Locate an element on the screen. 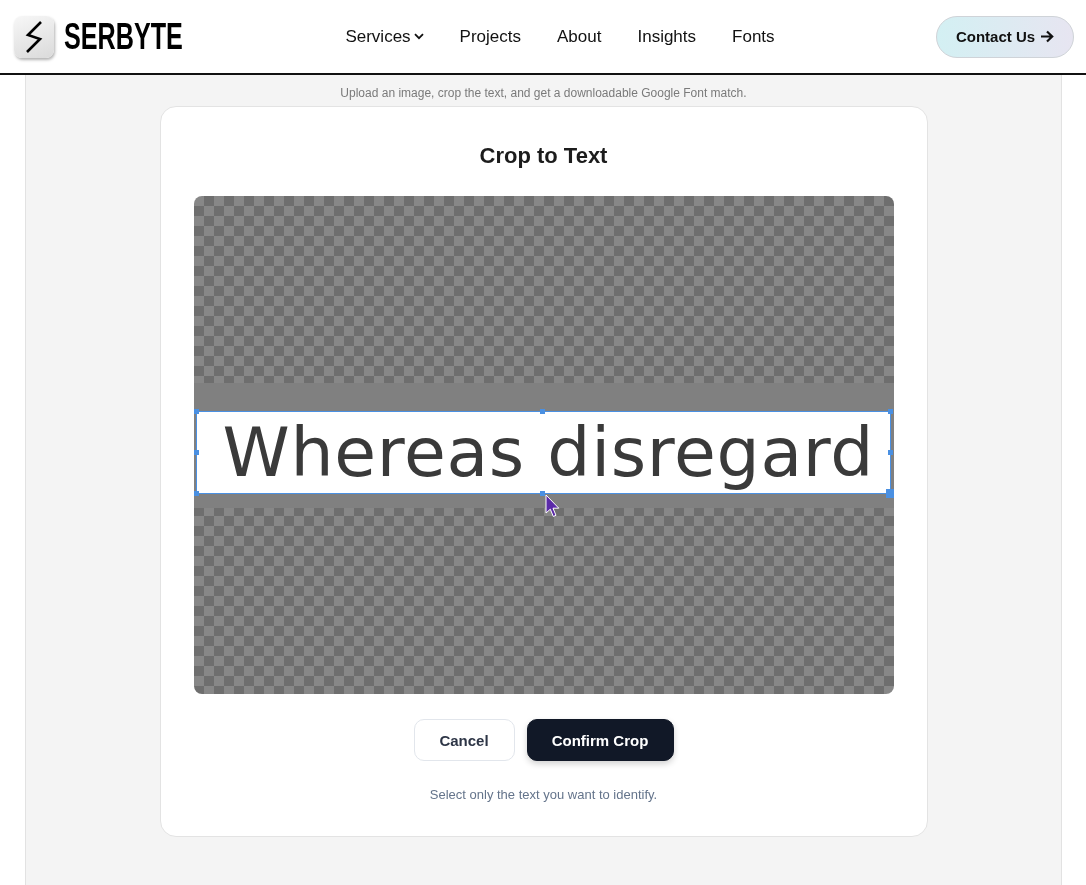 The height and width of the screenshot is (885, 1086). arrow-right-icon is located at coordinates (1047, 36).